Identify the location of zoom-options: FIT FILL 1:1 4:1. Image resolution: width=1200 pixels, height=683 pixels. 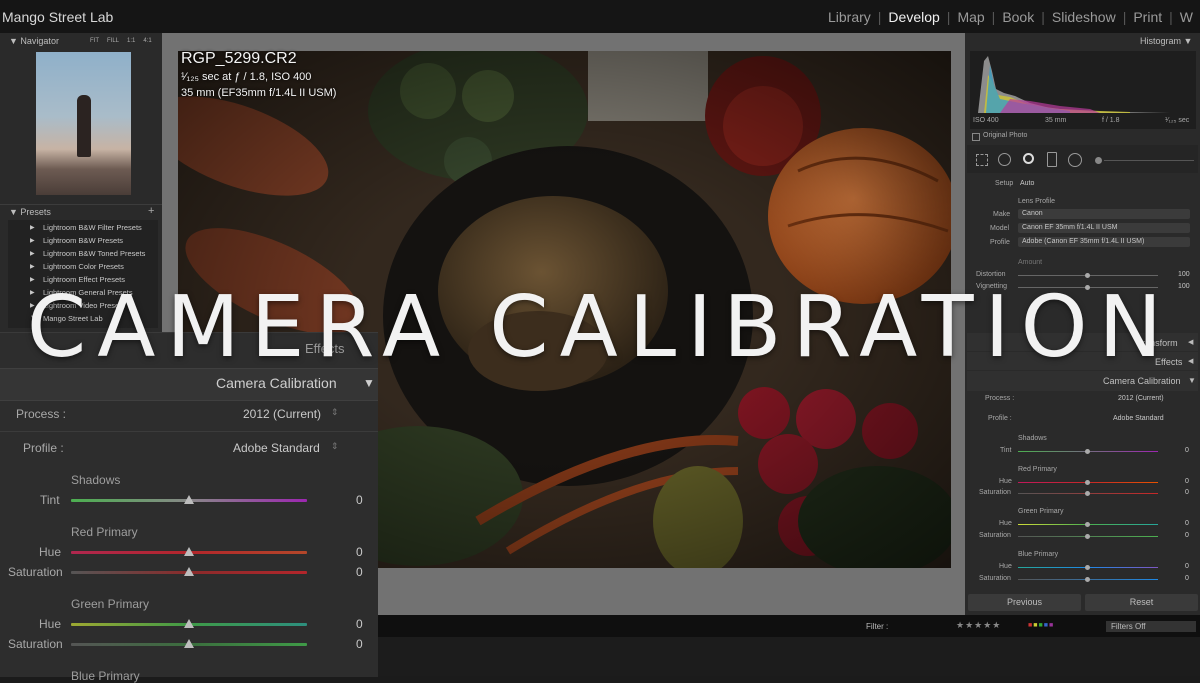
(121, 41).